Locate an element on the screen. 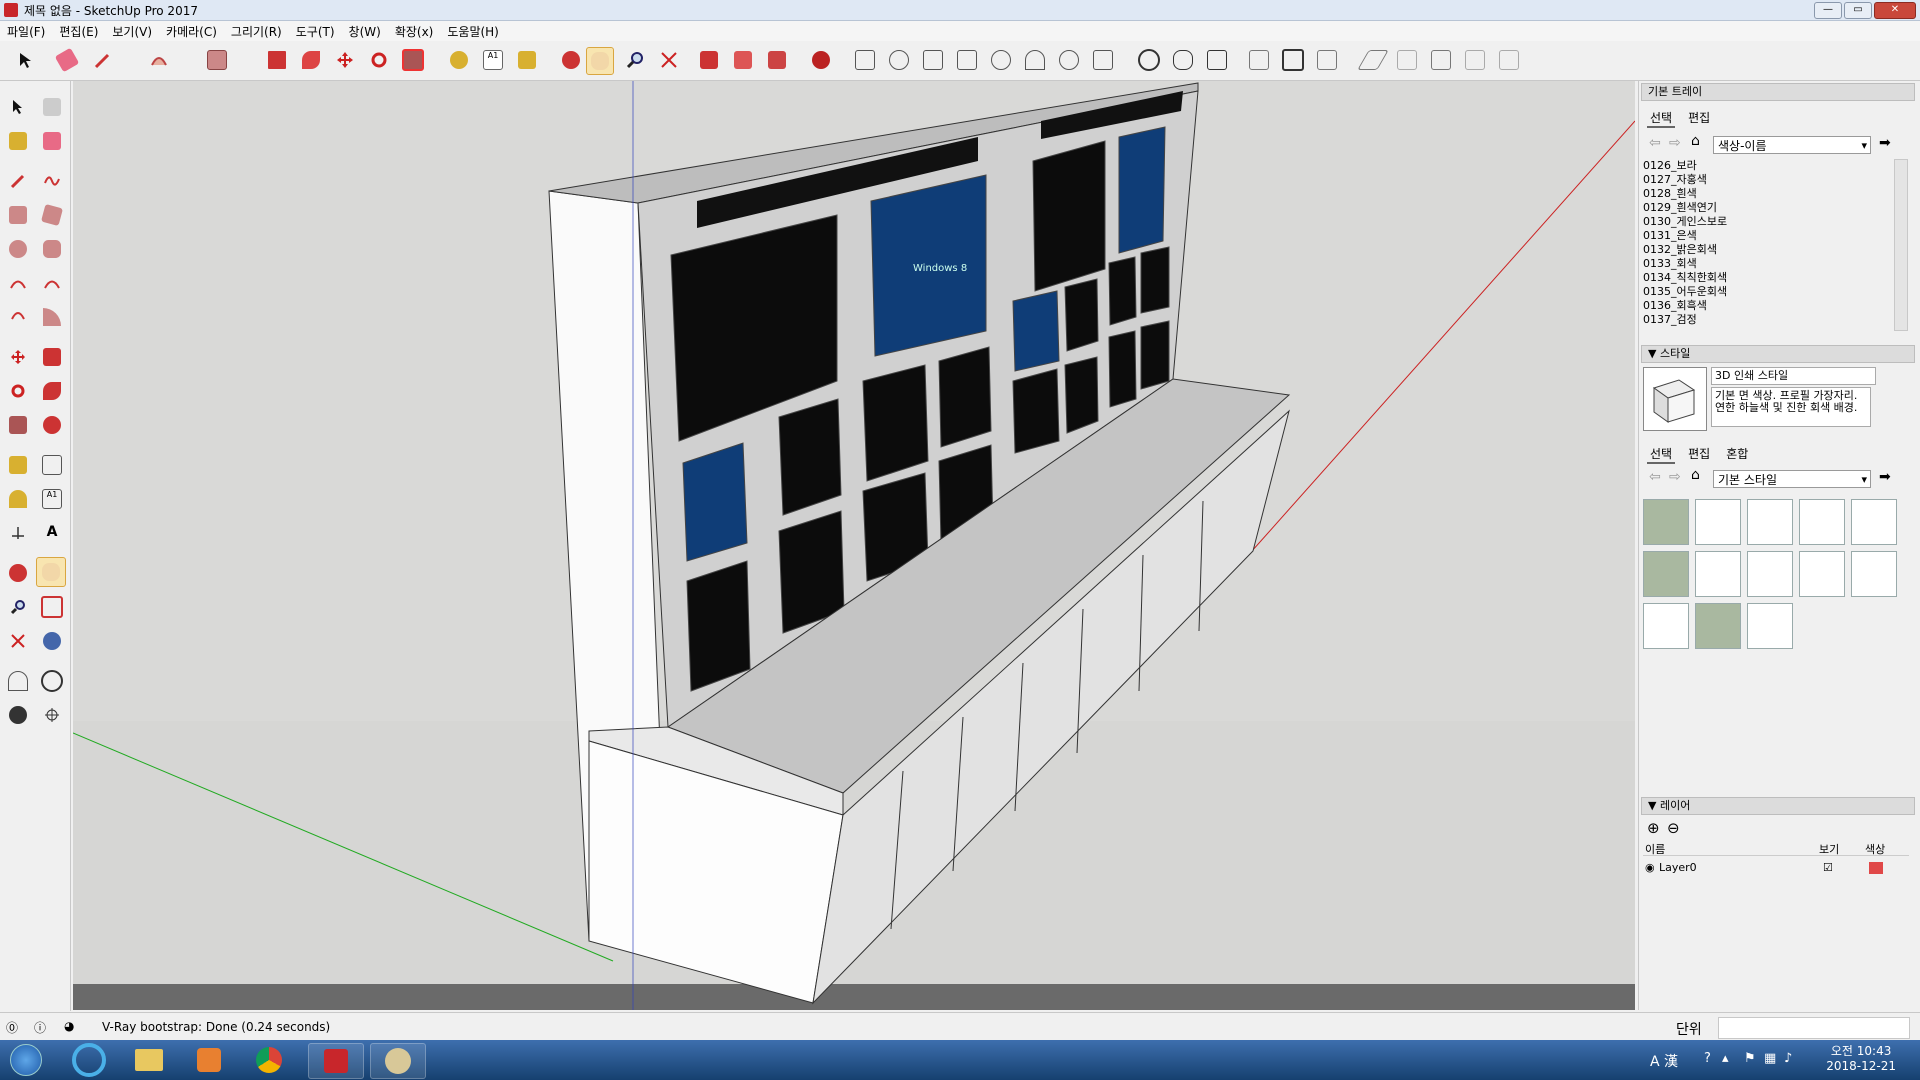 This screenshot has height=1080, width=1920. material-item: 0126_보라 is located at coordinates (1763, 166).